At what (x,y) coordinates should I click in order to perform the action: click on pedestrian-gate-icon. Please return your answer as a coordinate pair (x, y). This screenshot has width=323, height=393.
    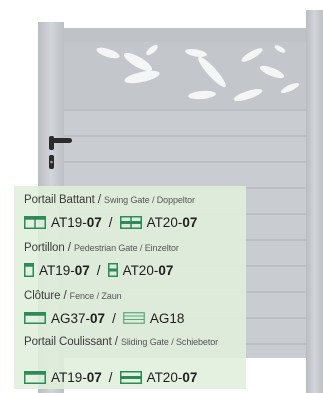
    Looking at the image, I should click on (29, 270).